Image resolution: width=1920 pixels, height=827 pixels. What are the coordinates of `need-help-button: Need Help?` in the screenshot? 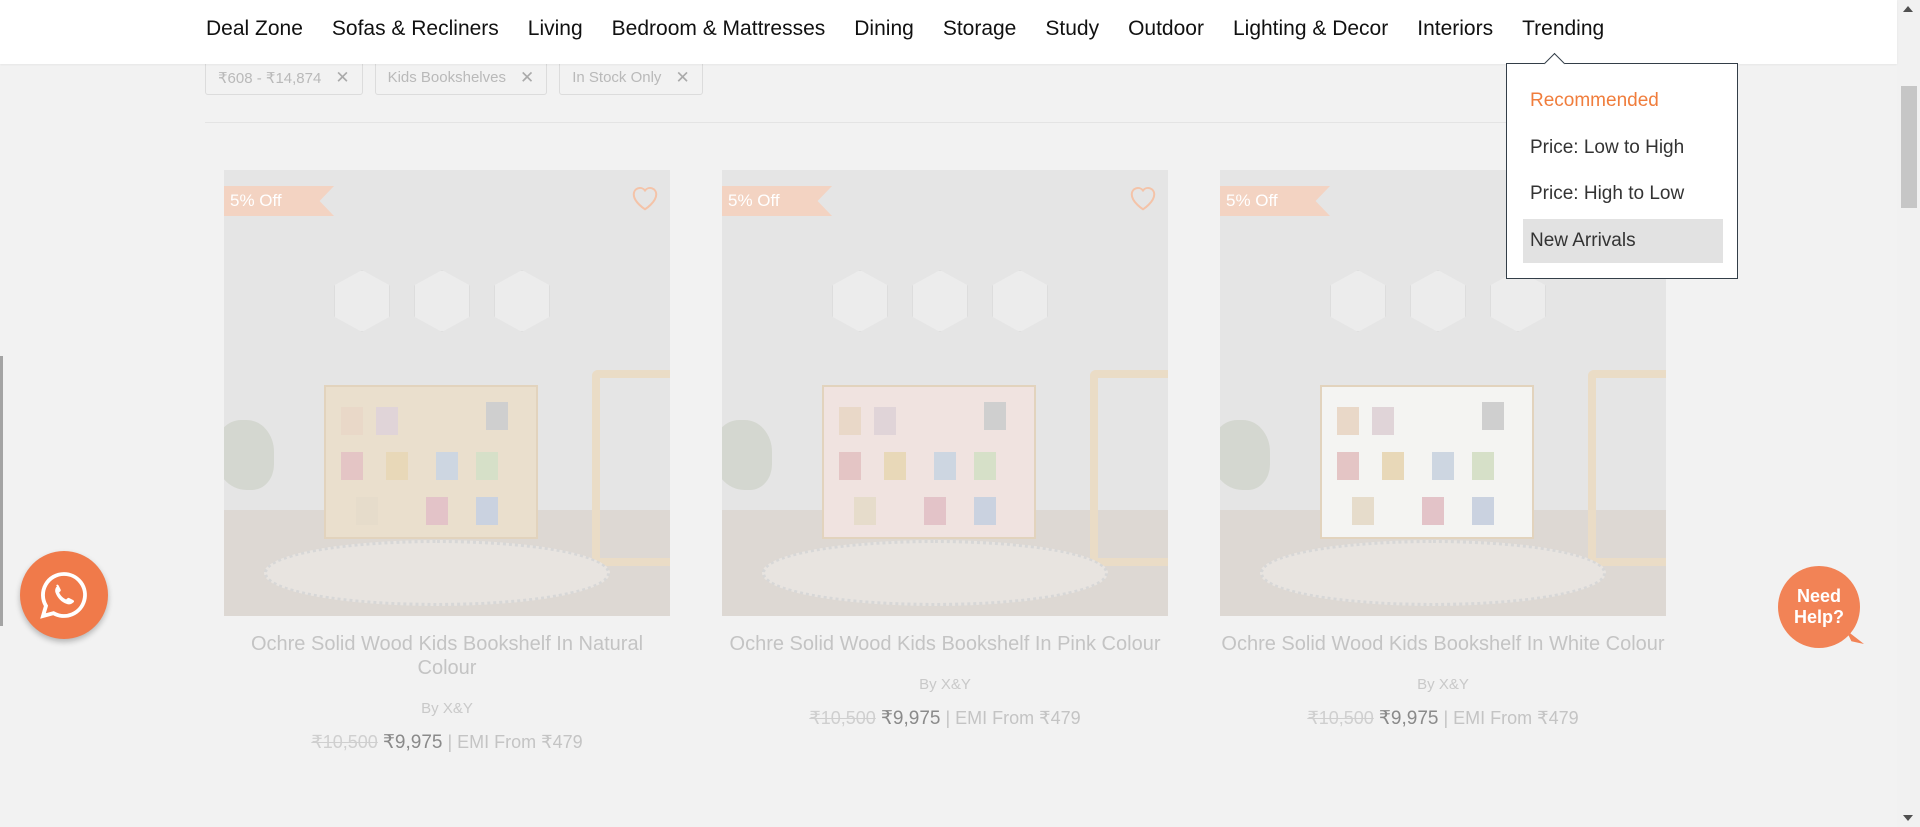 It's located at (1819, 607).